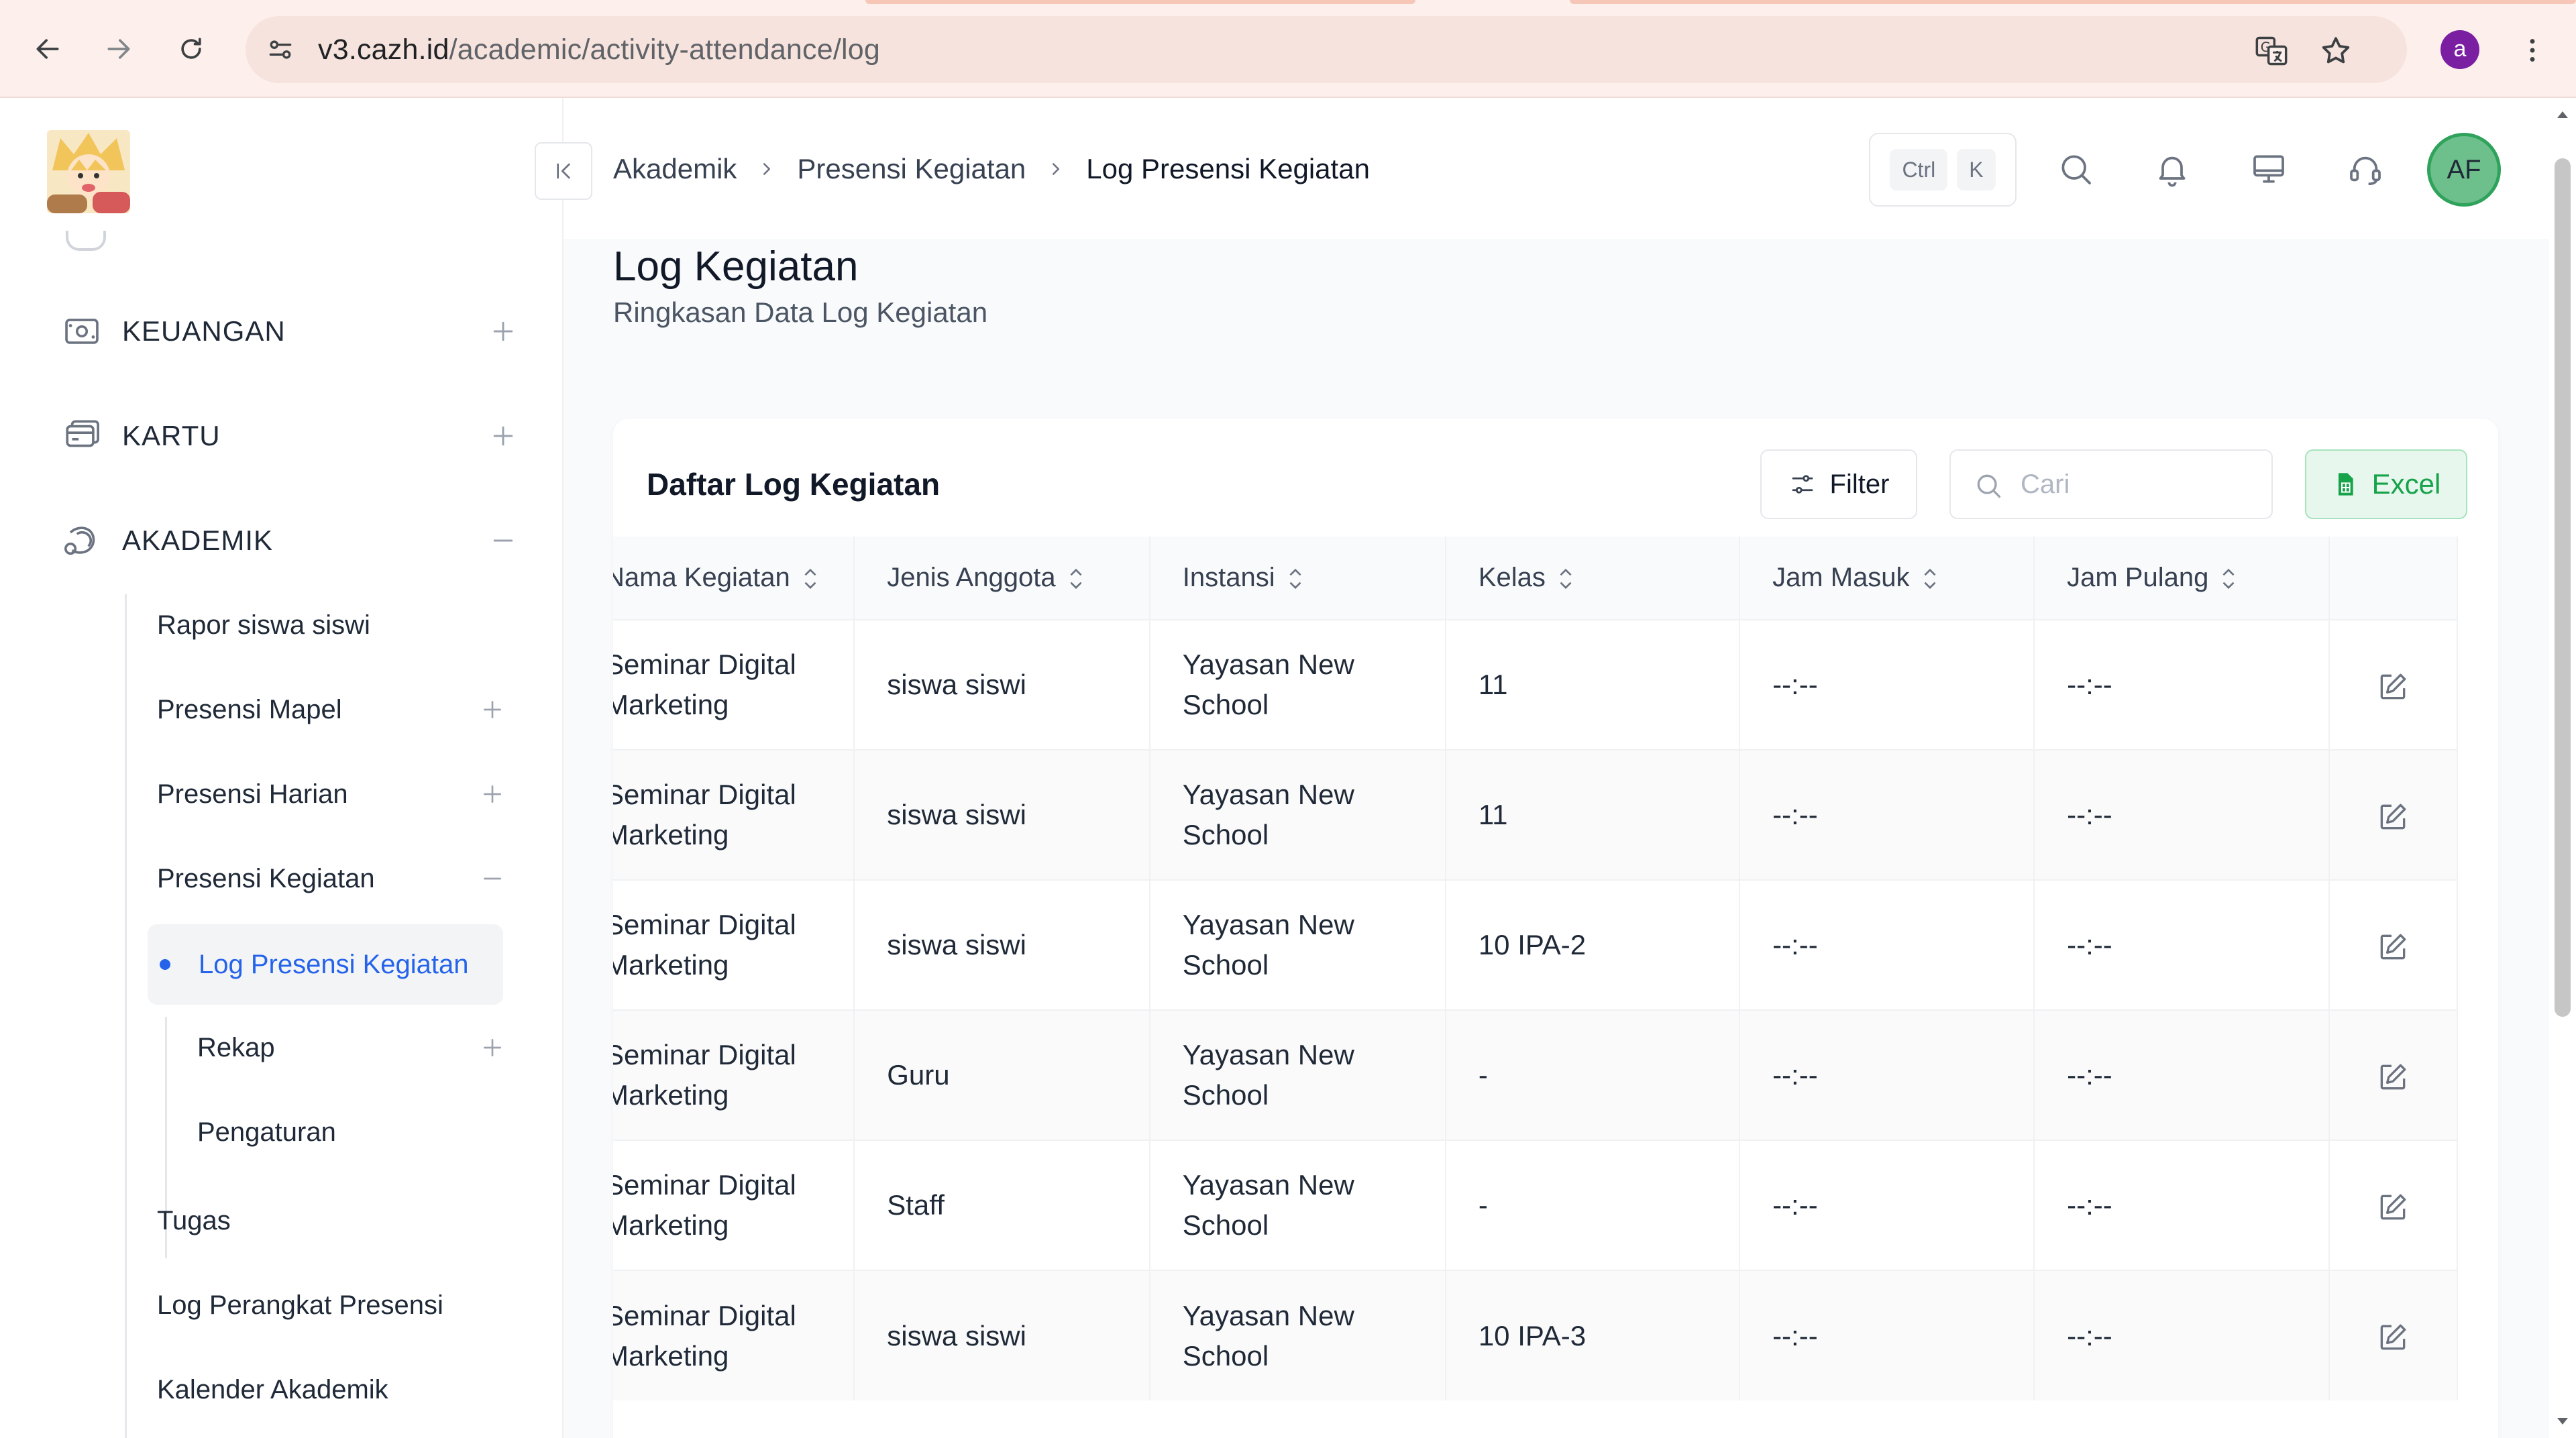 This screenshot has width=2576, height=1438. I want to click on sidebar-item-tugas: Tugas, so click(331, 1220).